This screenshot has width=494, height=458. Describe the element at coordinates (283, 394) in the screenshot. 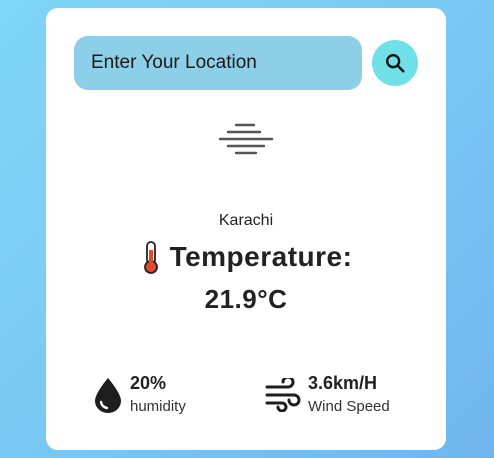

I see `wind-icon` at that location.